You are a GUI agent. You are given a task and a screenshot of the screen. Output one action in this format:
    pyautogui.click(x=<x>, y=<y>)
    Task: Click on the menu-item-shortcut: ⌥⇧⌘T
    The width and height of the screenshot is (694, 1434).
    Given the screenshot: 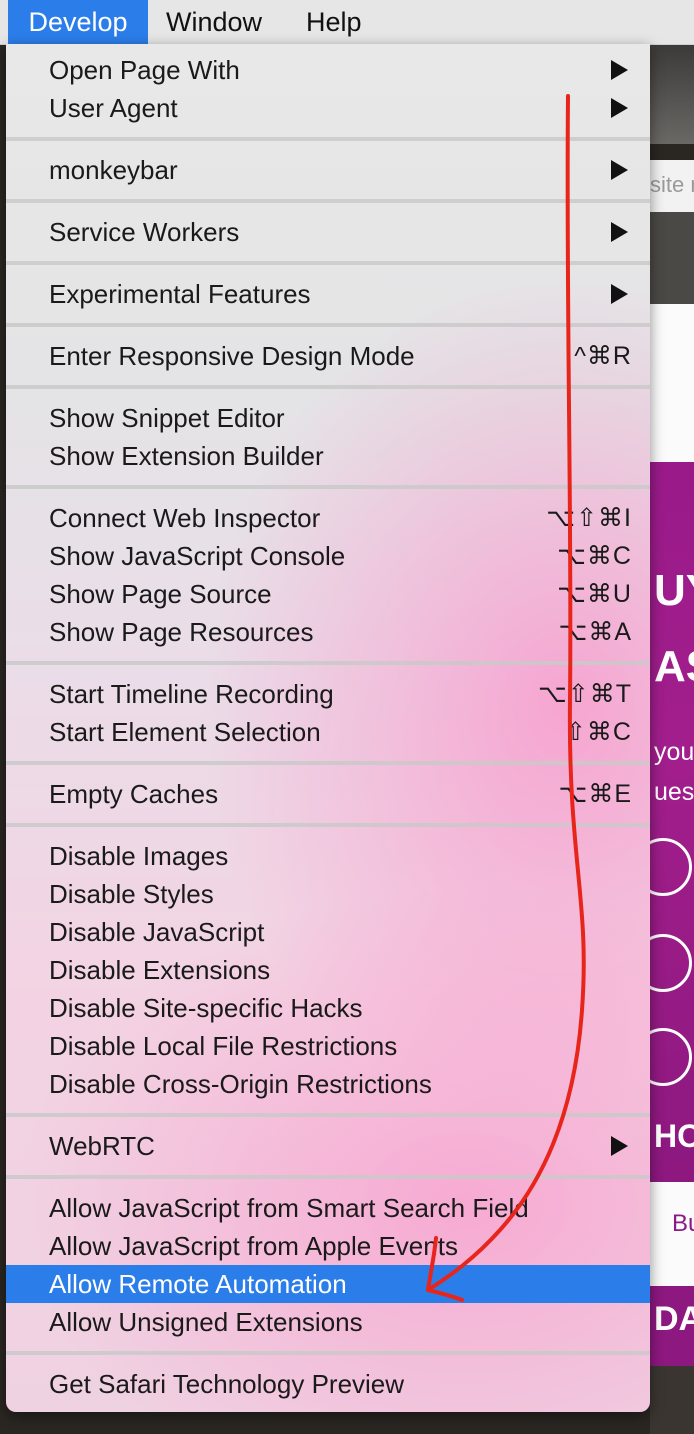 What is the action you would take?
    pyautogui.click(x=584, y=694)
    